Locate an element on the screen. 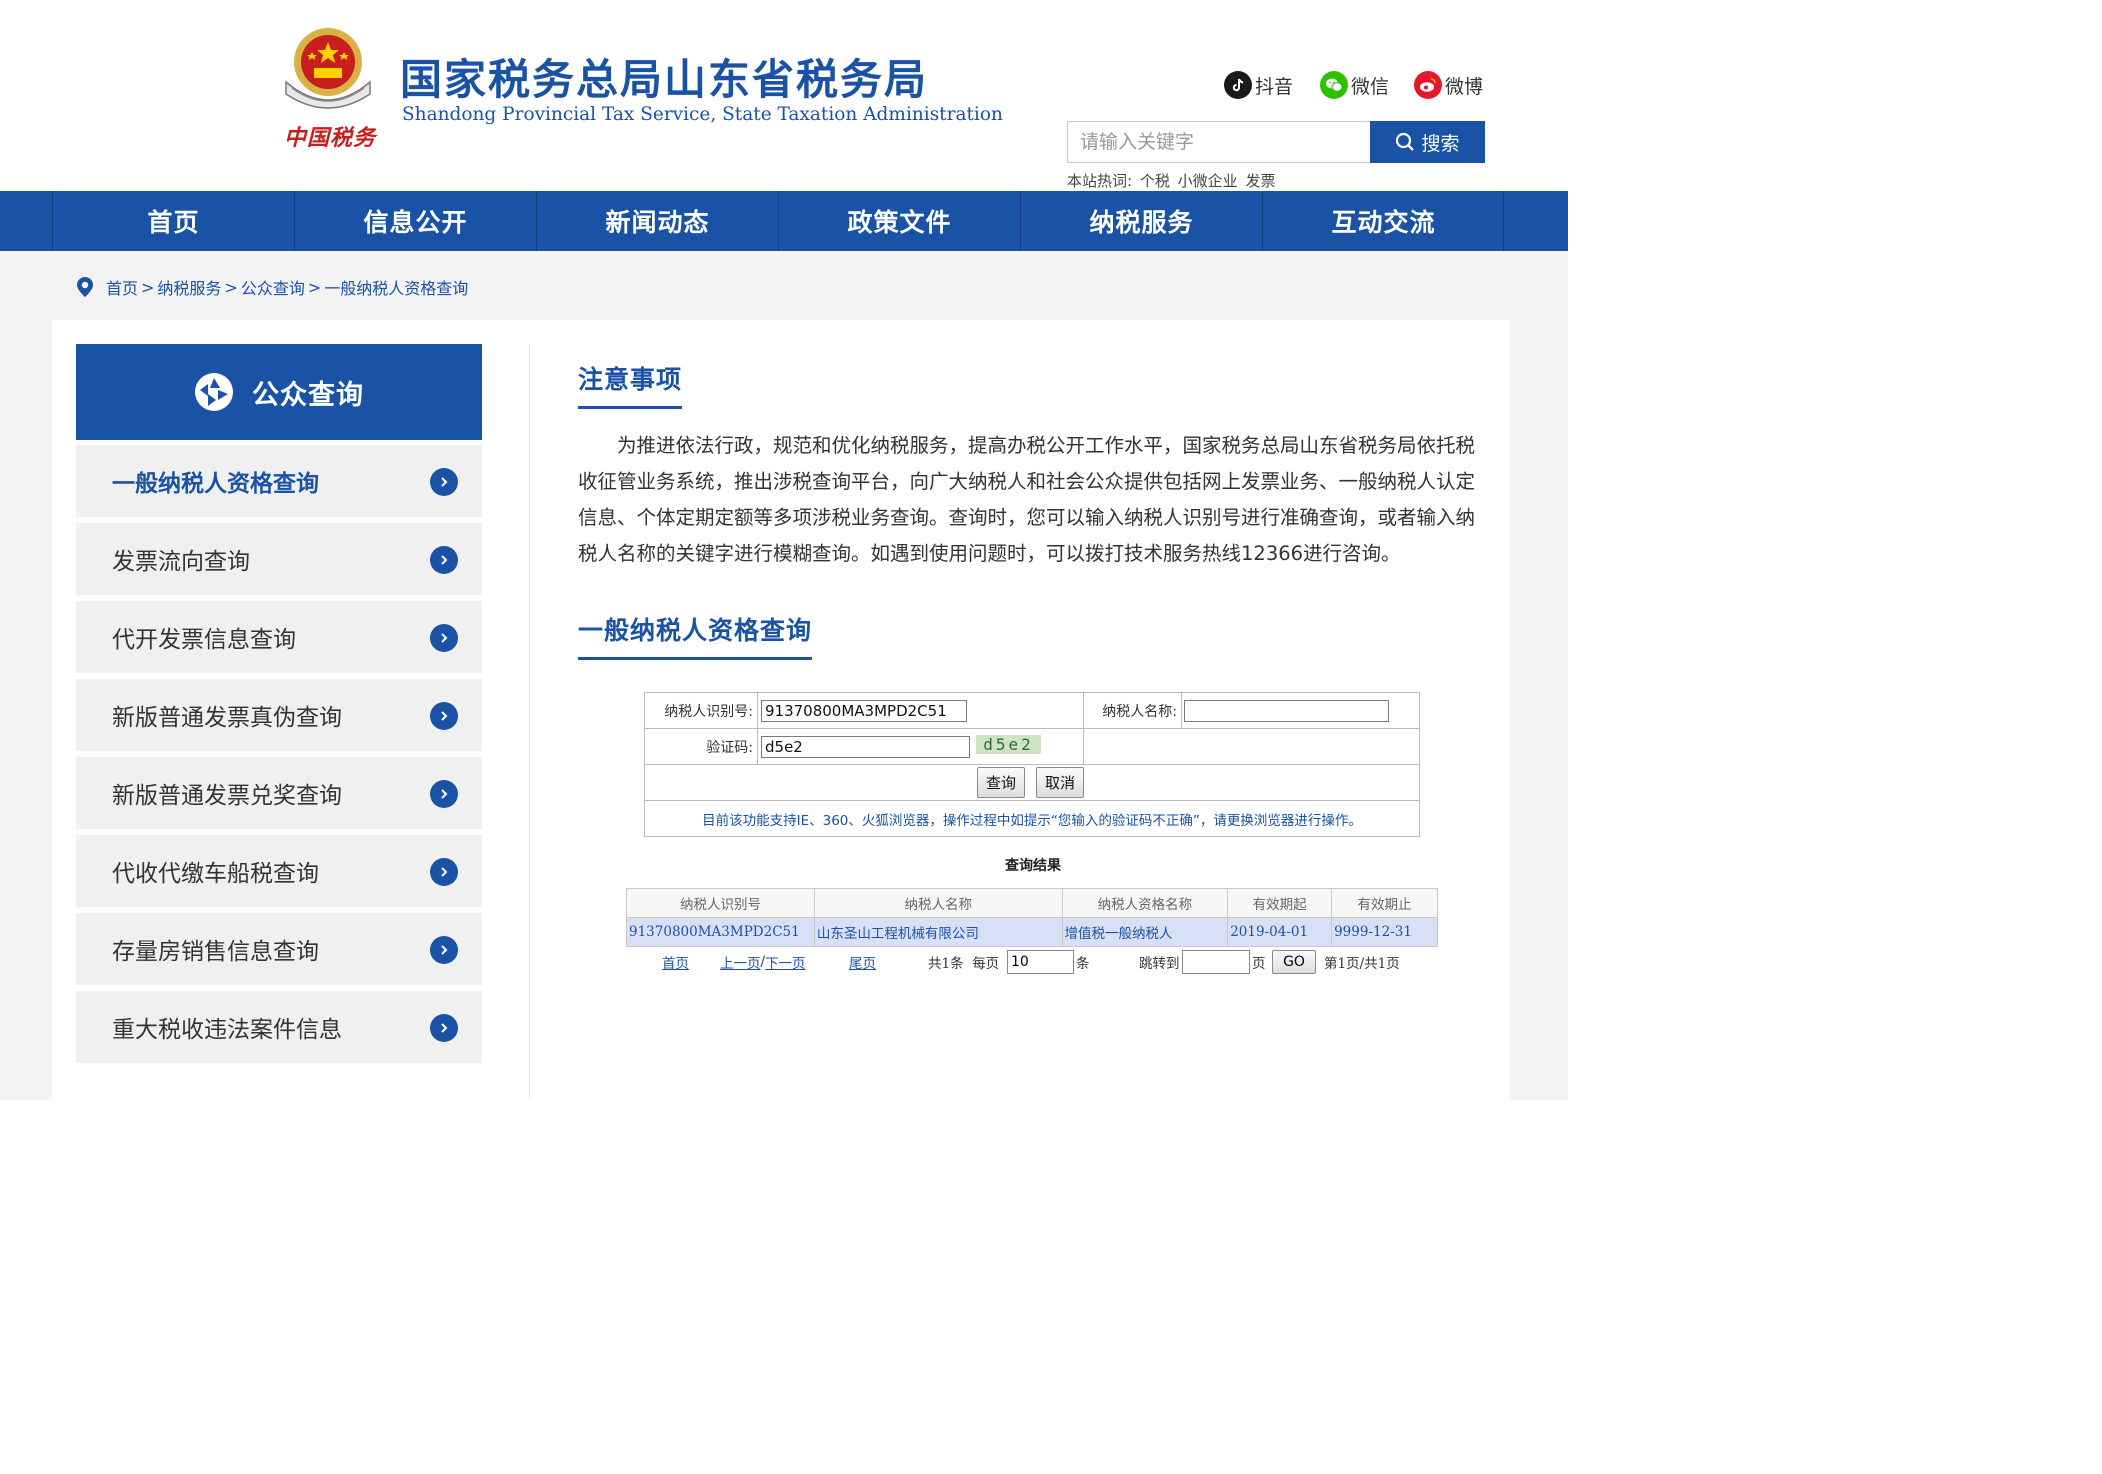 The image size is (2102, 1474). nav-item-tax-service: 纳税服务 is located at coordinates (1141, 221).